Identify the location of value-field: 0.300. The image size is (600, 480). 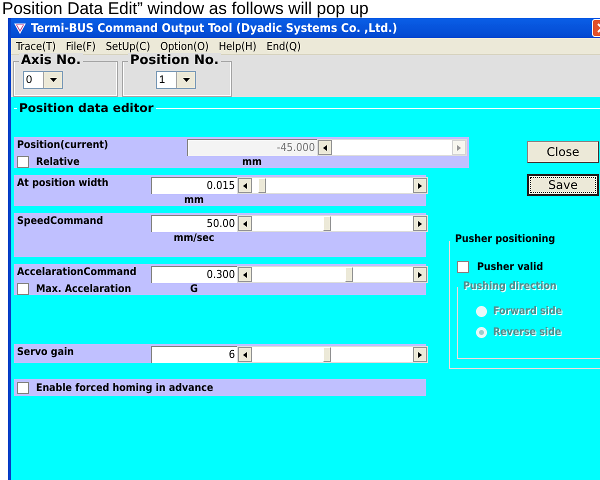
(194, 274).